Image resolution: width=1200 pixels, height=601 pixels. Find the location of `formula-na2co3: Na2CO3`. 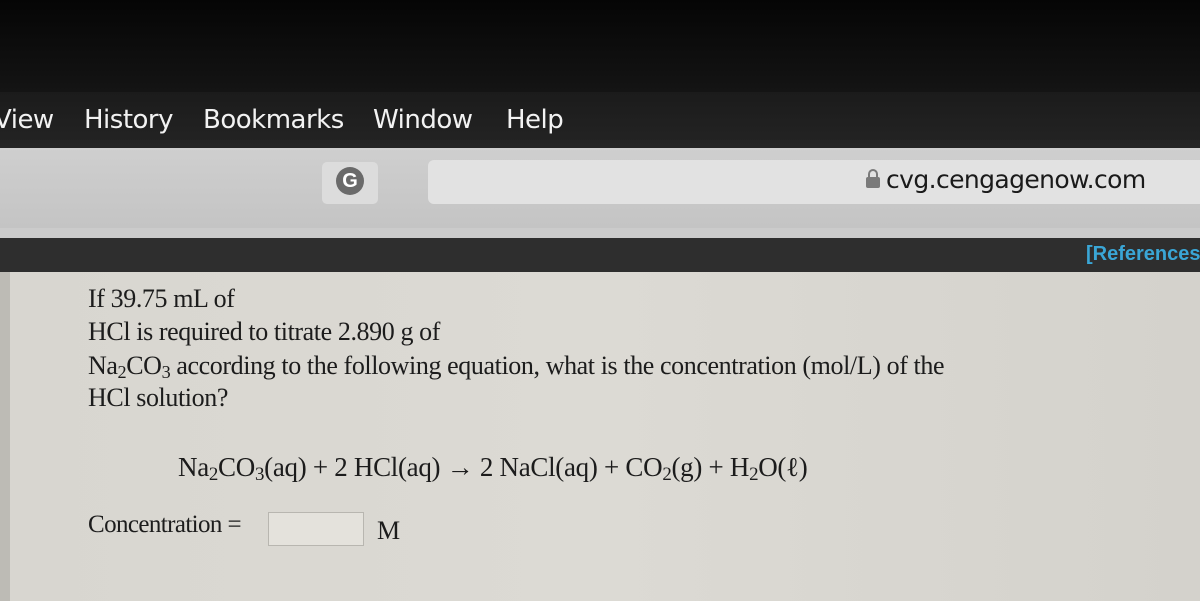

formula-na2co3: Na2CO3 is located at coordinates (129, 366).